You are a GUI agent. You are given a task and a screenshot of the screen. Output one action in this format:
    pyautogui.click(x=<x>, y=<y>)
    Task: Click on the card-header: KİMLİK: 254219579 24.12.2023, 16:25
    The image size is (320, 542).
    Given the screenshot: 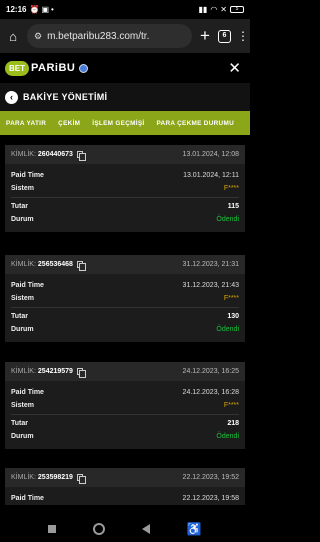 What is the action you would take?
    pyautogui.click(x=125, y=371)
    